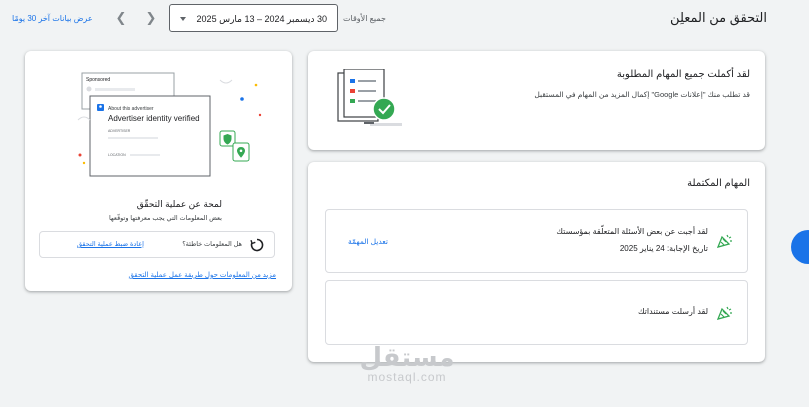 The height and width of the screenshot is (407, 809). Describe the element at coordinates (364, 18) in the screenshot. I see `date-range-label: جميع الأوقات` at that location.